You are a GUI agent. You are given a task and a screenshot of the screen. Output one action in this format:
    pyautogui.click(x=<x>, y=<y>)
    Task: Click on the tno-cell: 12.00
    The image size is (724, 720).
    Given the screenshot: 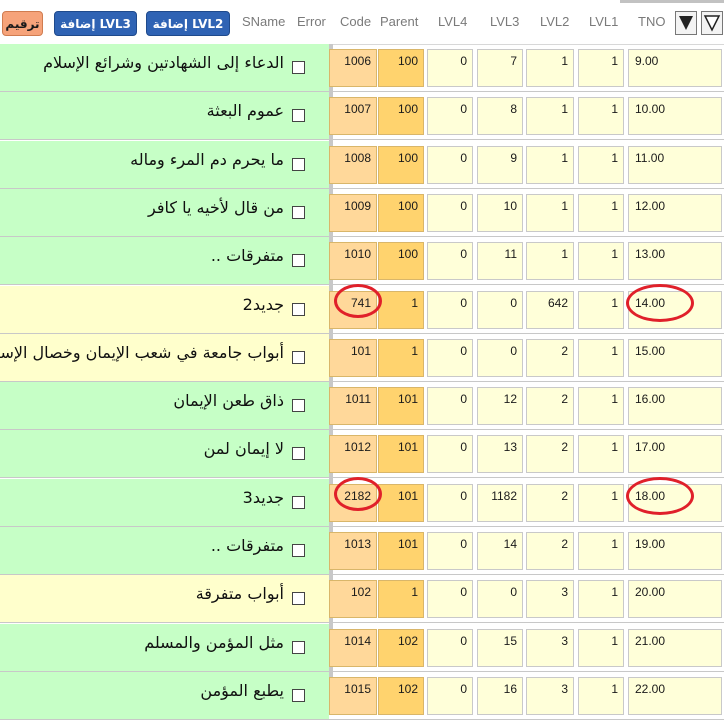 What is the action you would take?
    pyautogui.click(x=675, y=213)
    